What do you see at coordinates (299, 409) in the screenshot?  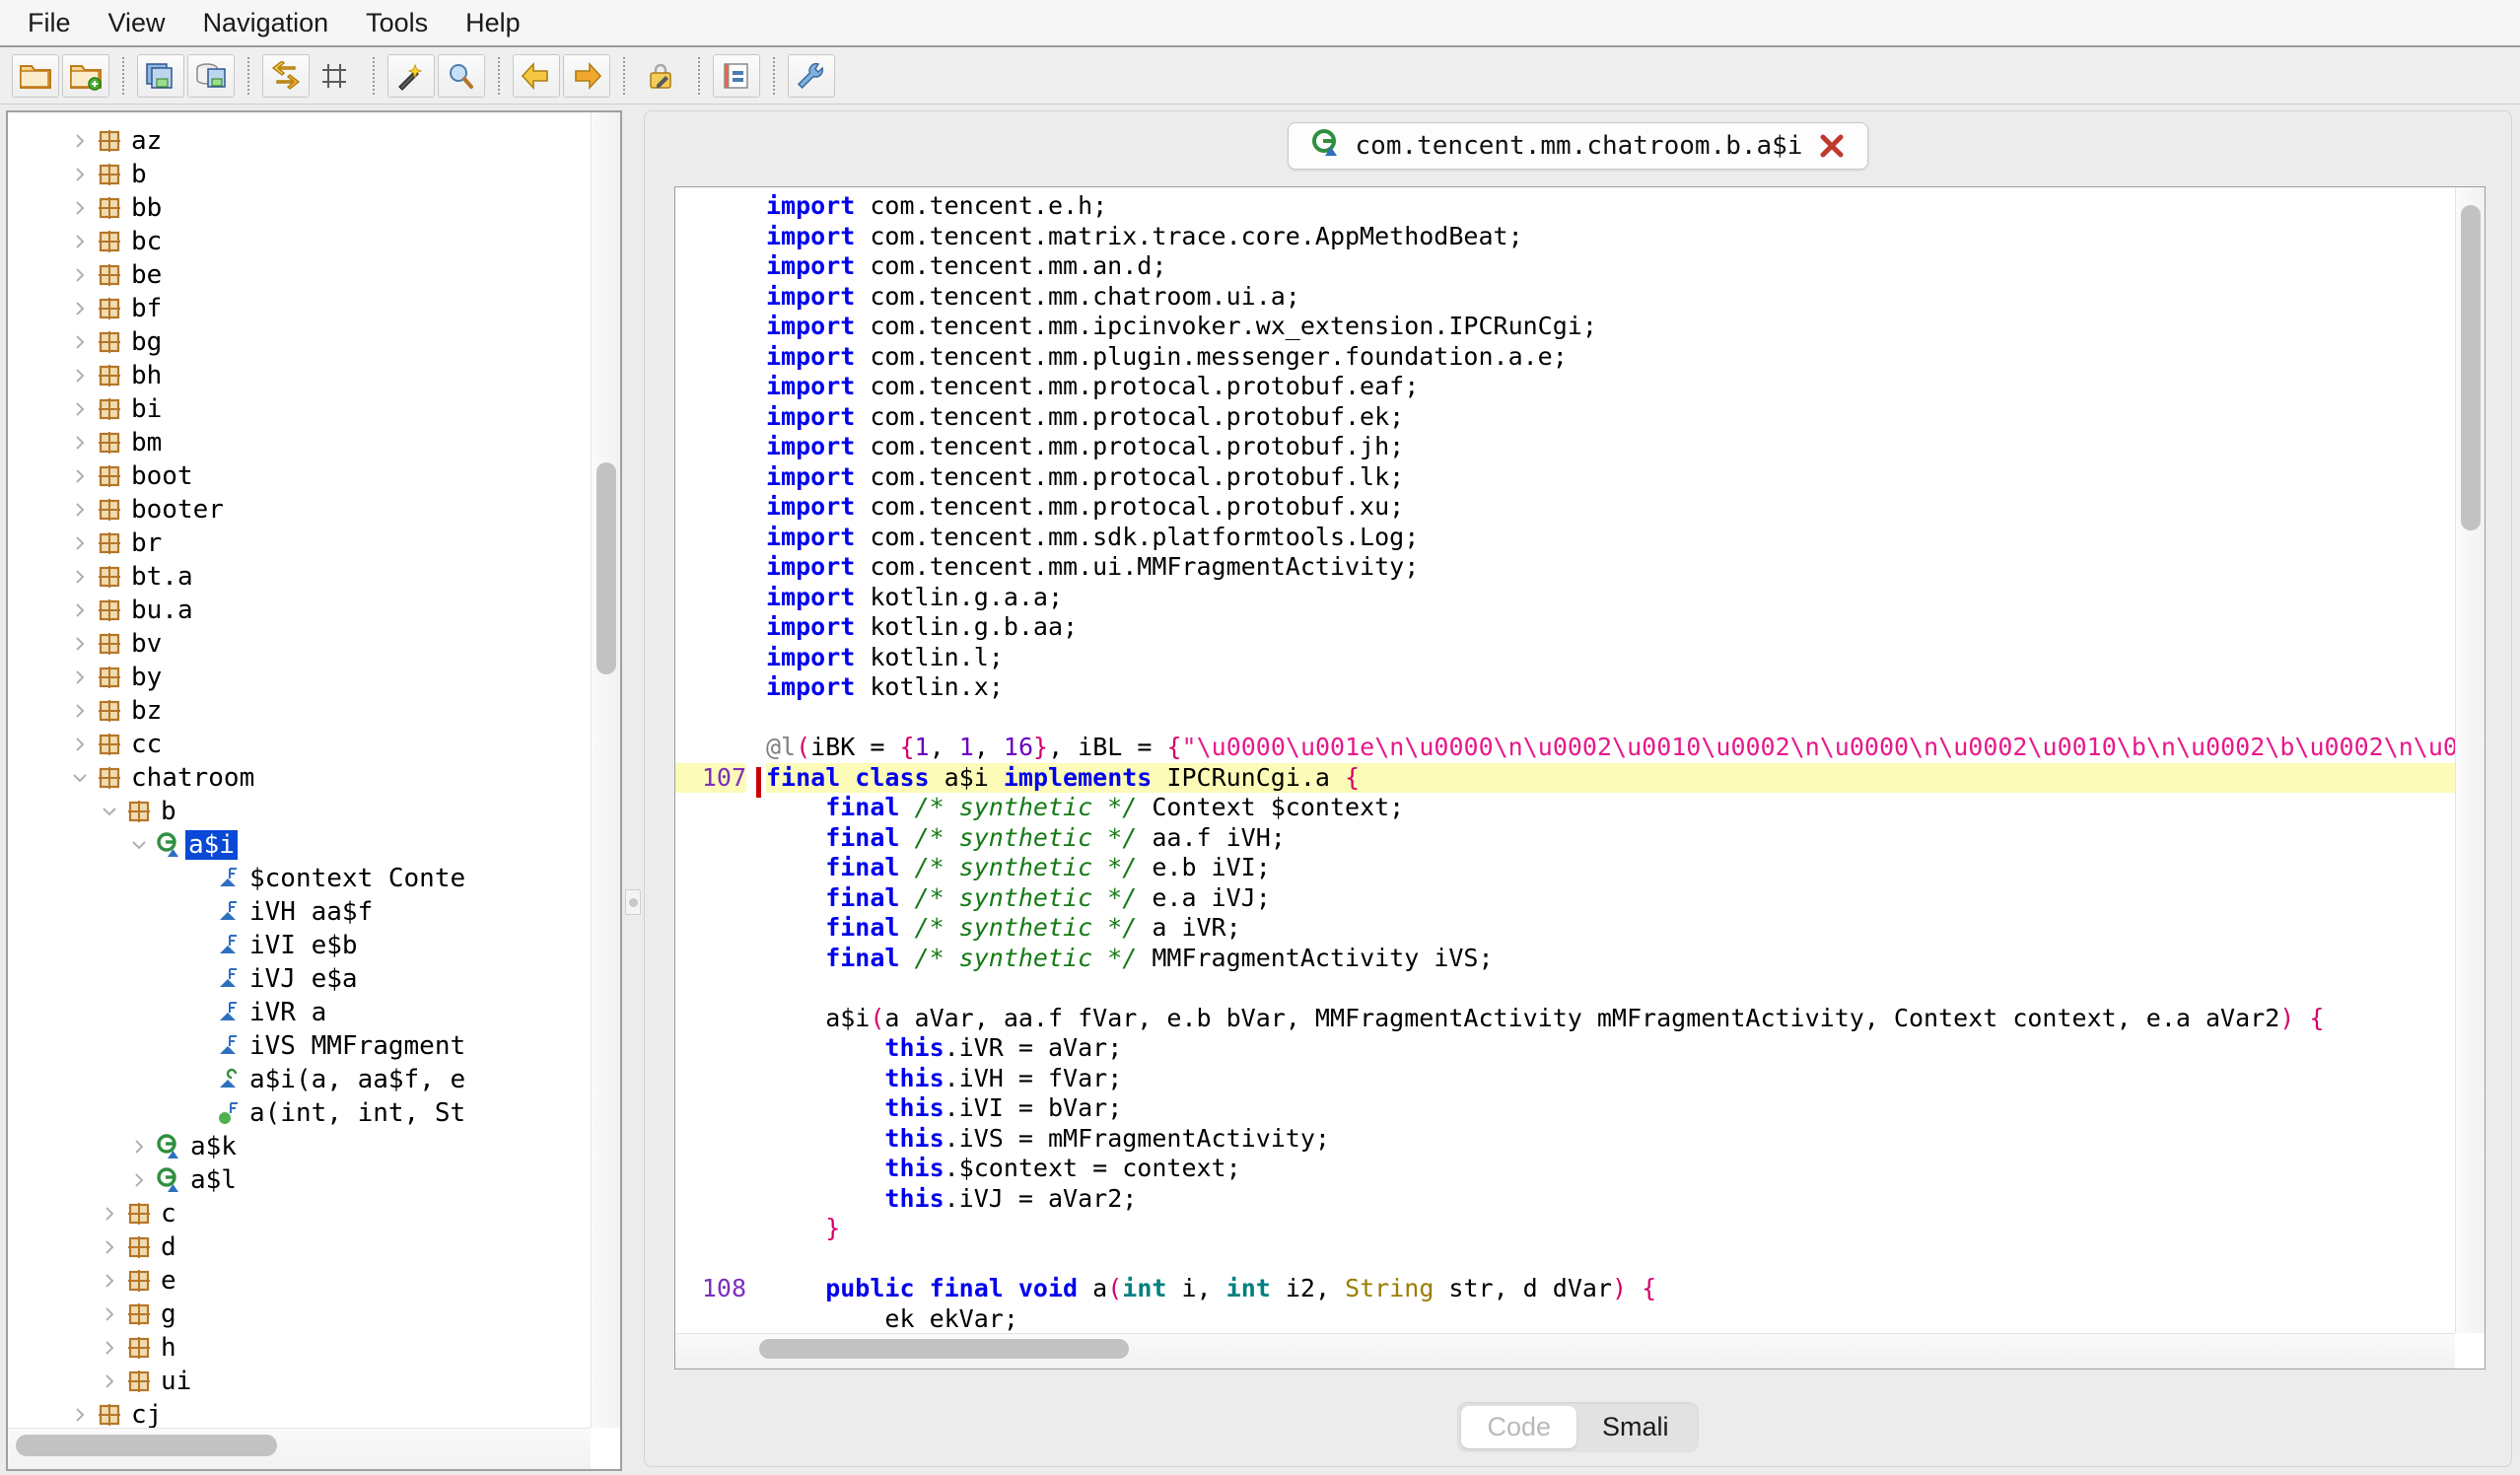 I see `tree-node: bi` at bounding box center [299, 409].